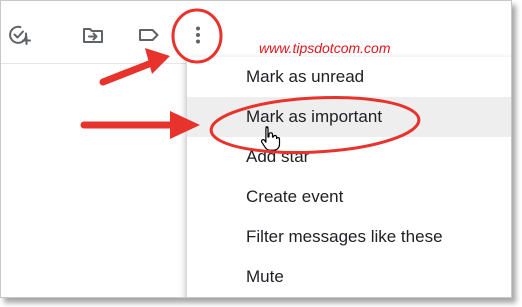  What do you see at coordinates (349, 77) in the screenshot?
I see `menu-item-mark-unread: Mark as unread` at bounding box center [349, 77].